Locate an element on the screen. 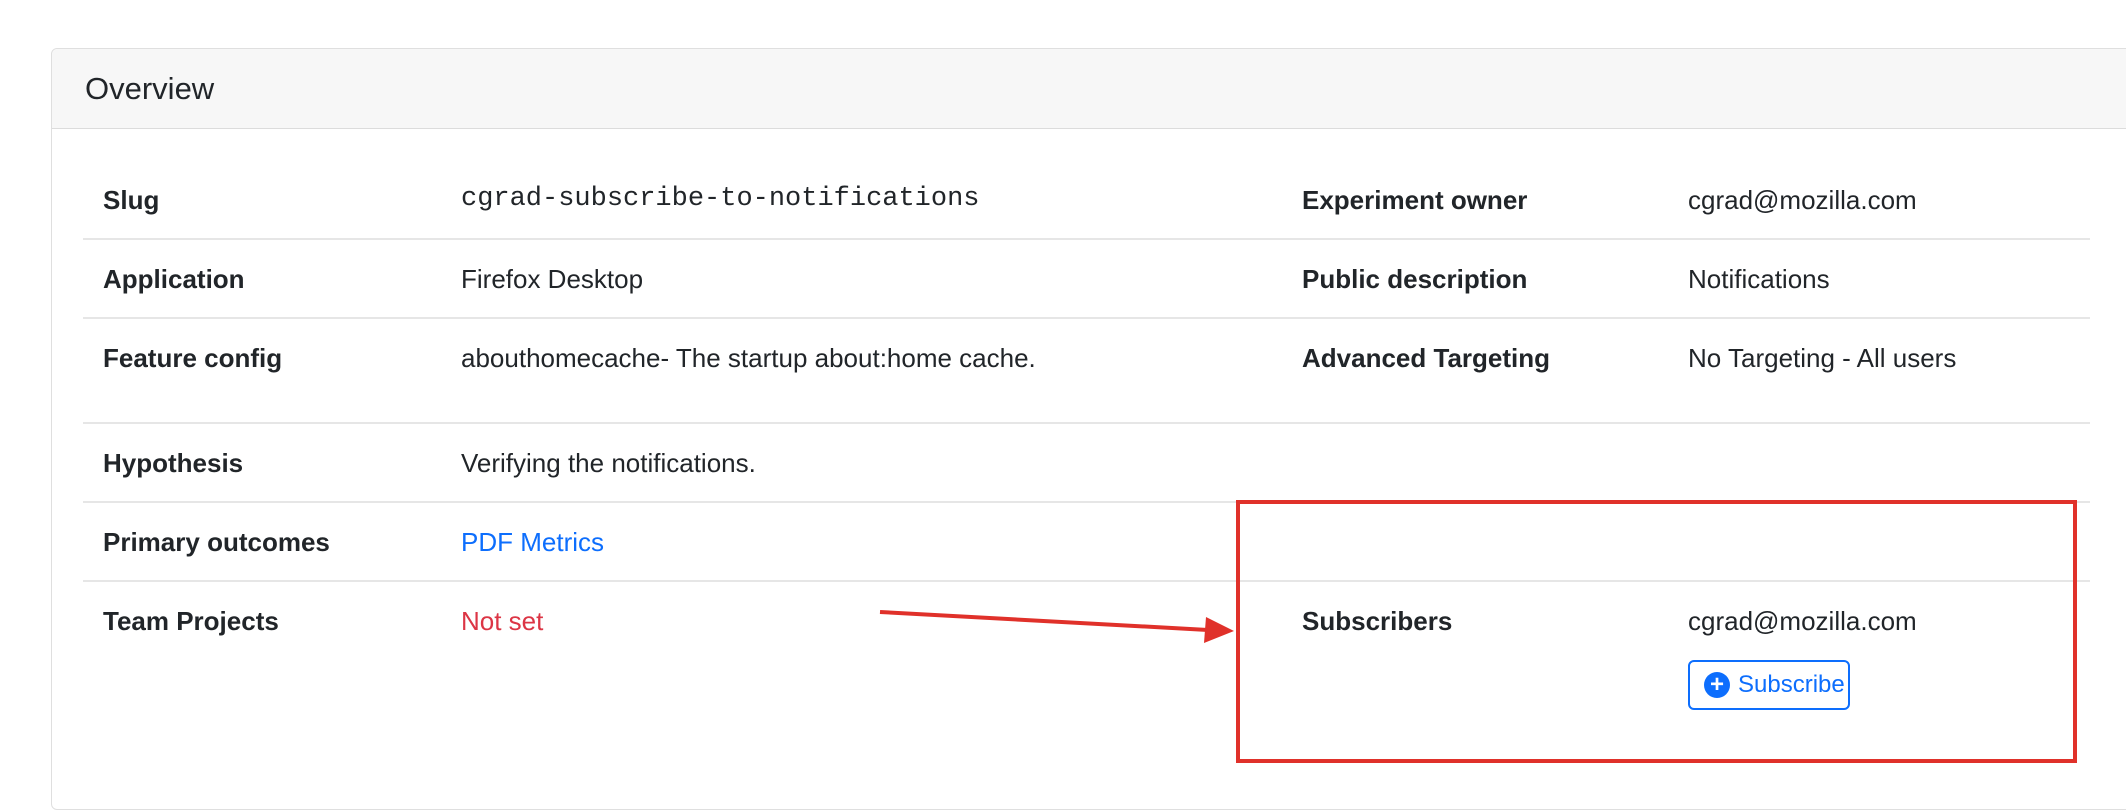 The image size is (2126, 810). subscribe-button: + Subscribe is located at coordinates (1769, 685).